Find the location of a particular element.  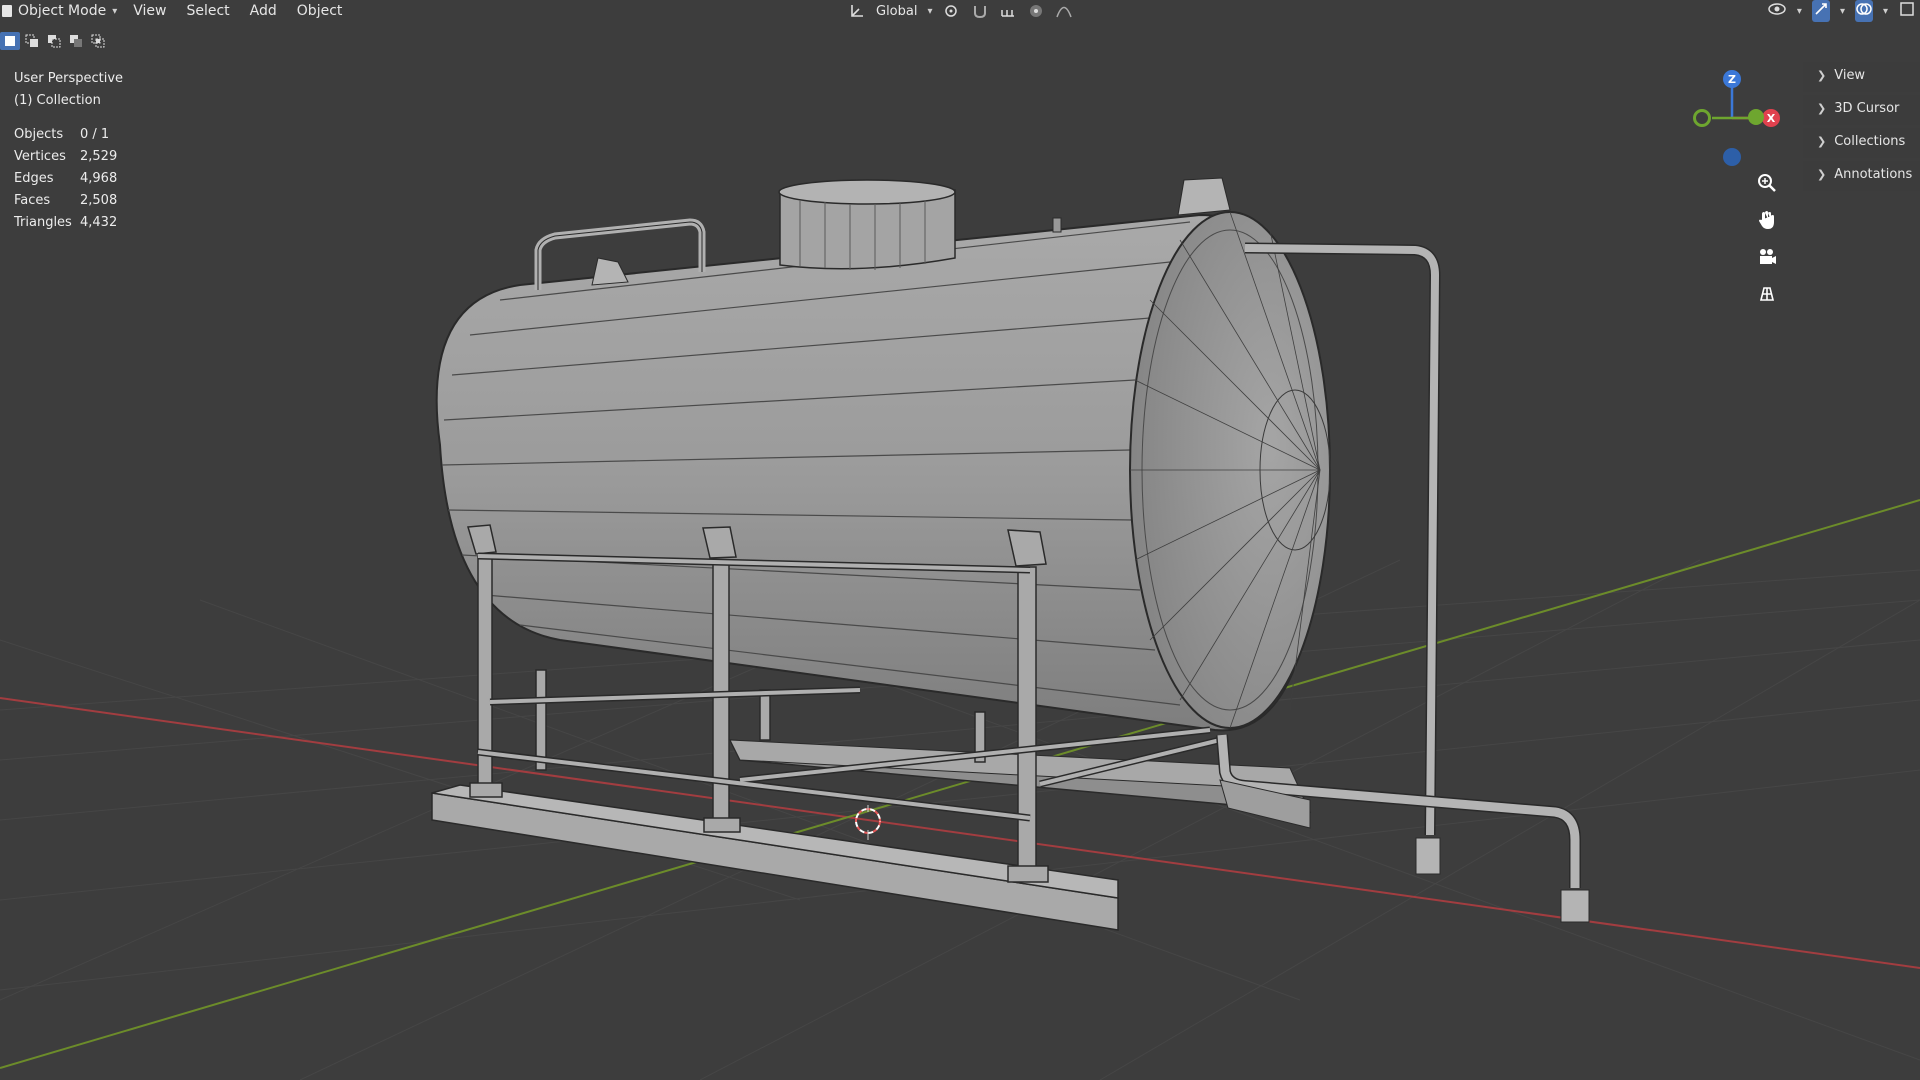

stat-row: Edges 4,968 is located at coordinates (77, 179).